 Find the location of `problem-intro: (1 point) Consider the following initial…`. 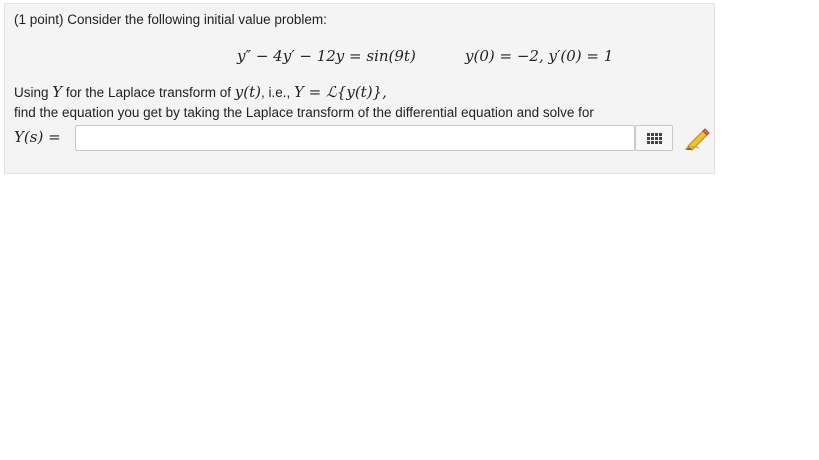

problem-intro: (1 point) Consider the following initial… is located at coordinates (170, 19).